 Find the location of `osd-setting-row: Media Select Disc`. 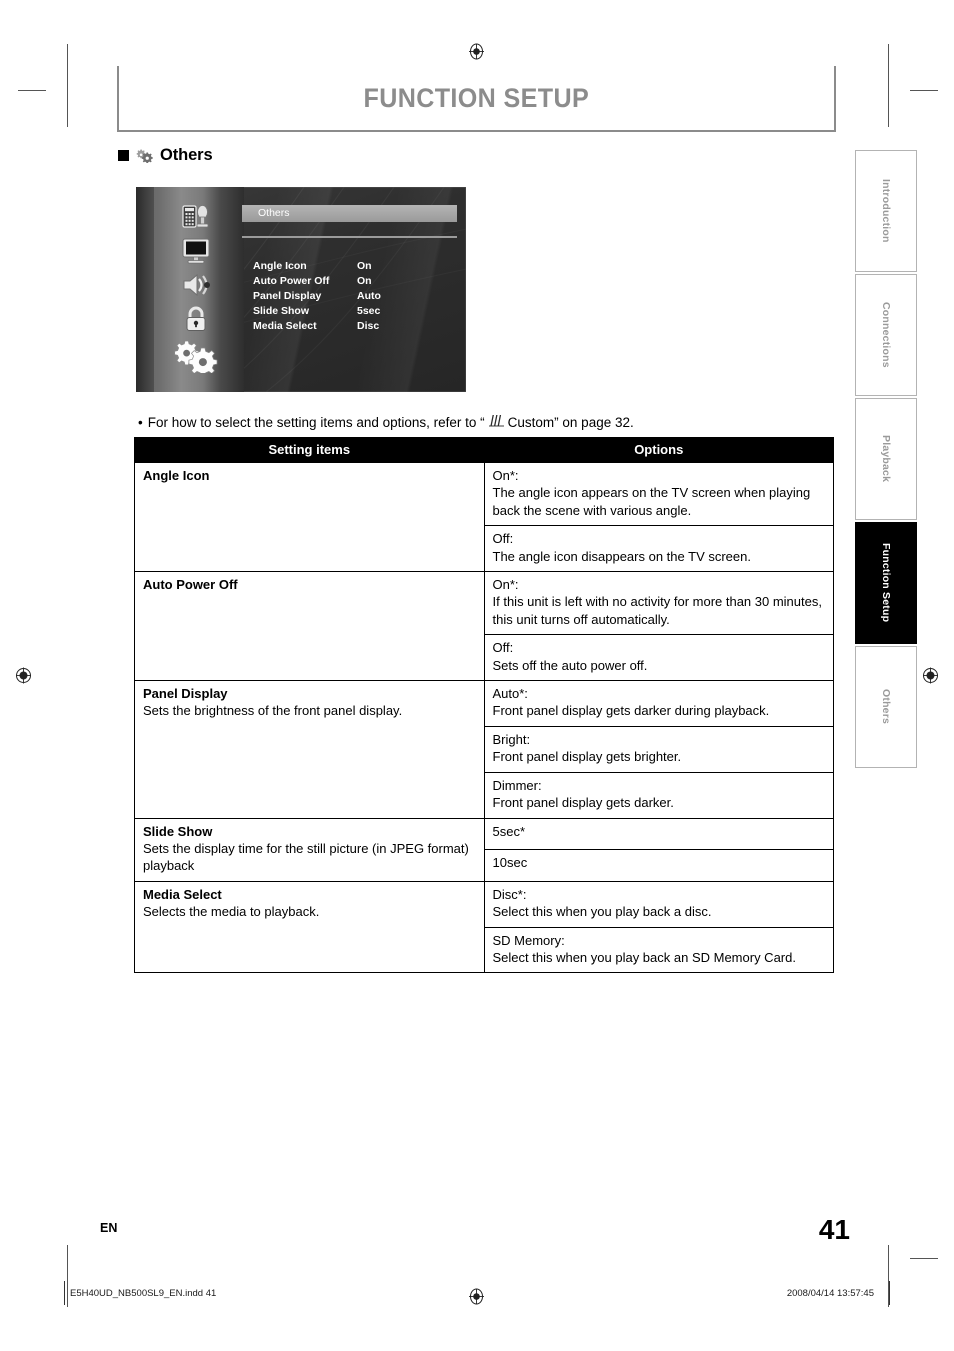

osd-setting-row: Media Select Disc is located at coordinates (355, 325).